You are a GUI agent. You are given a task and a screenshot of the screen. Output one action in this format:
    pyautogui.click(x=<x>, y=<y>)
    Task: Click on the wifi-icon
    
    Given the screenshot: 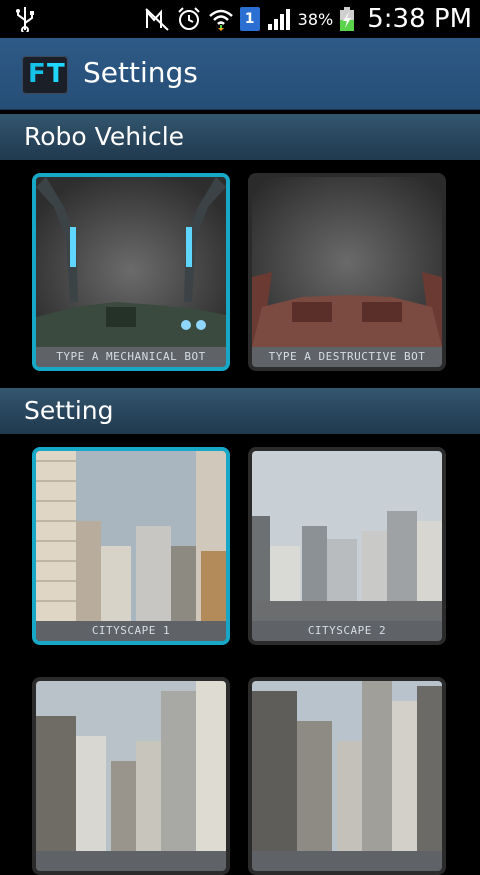 What is the action you would take?
    pyautogui.click(x=220, y=20)
    